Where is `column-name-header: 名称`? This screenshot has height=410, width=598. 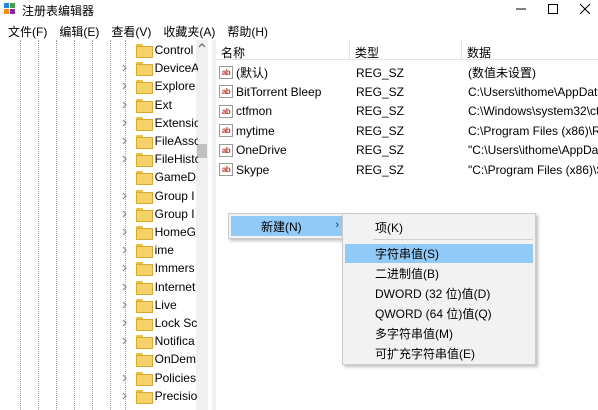
column-name-header: 名称 is located at coordinates (283, 50).